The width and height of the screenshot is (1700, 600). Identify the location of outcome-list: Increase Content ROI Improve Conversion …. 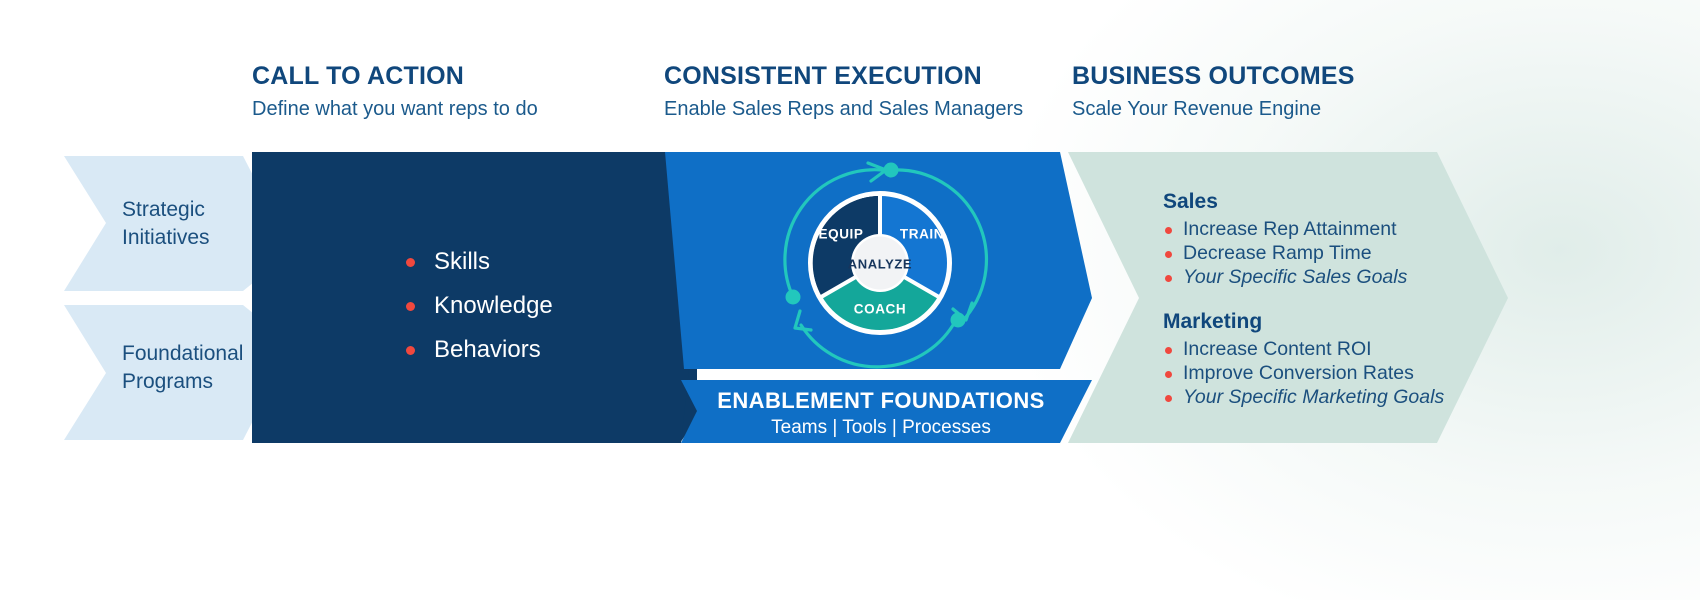
(1303, 373).